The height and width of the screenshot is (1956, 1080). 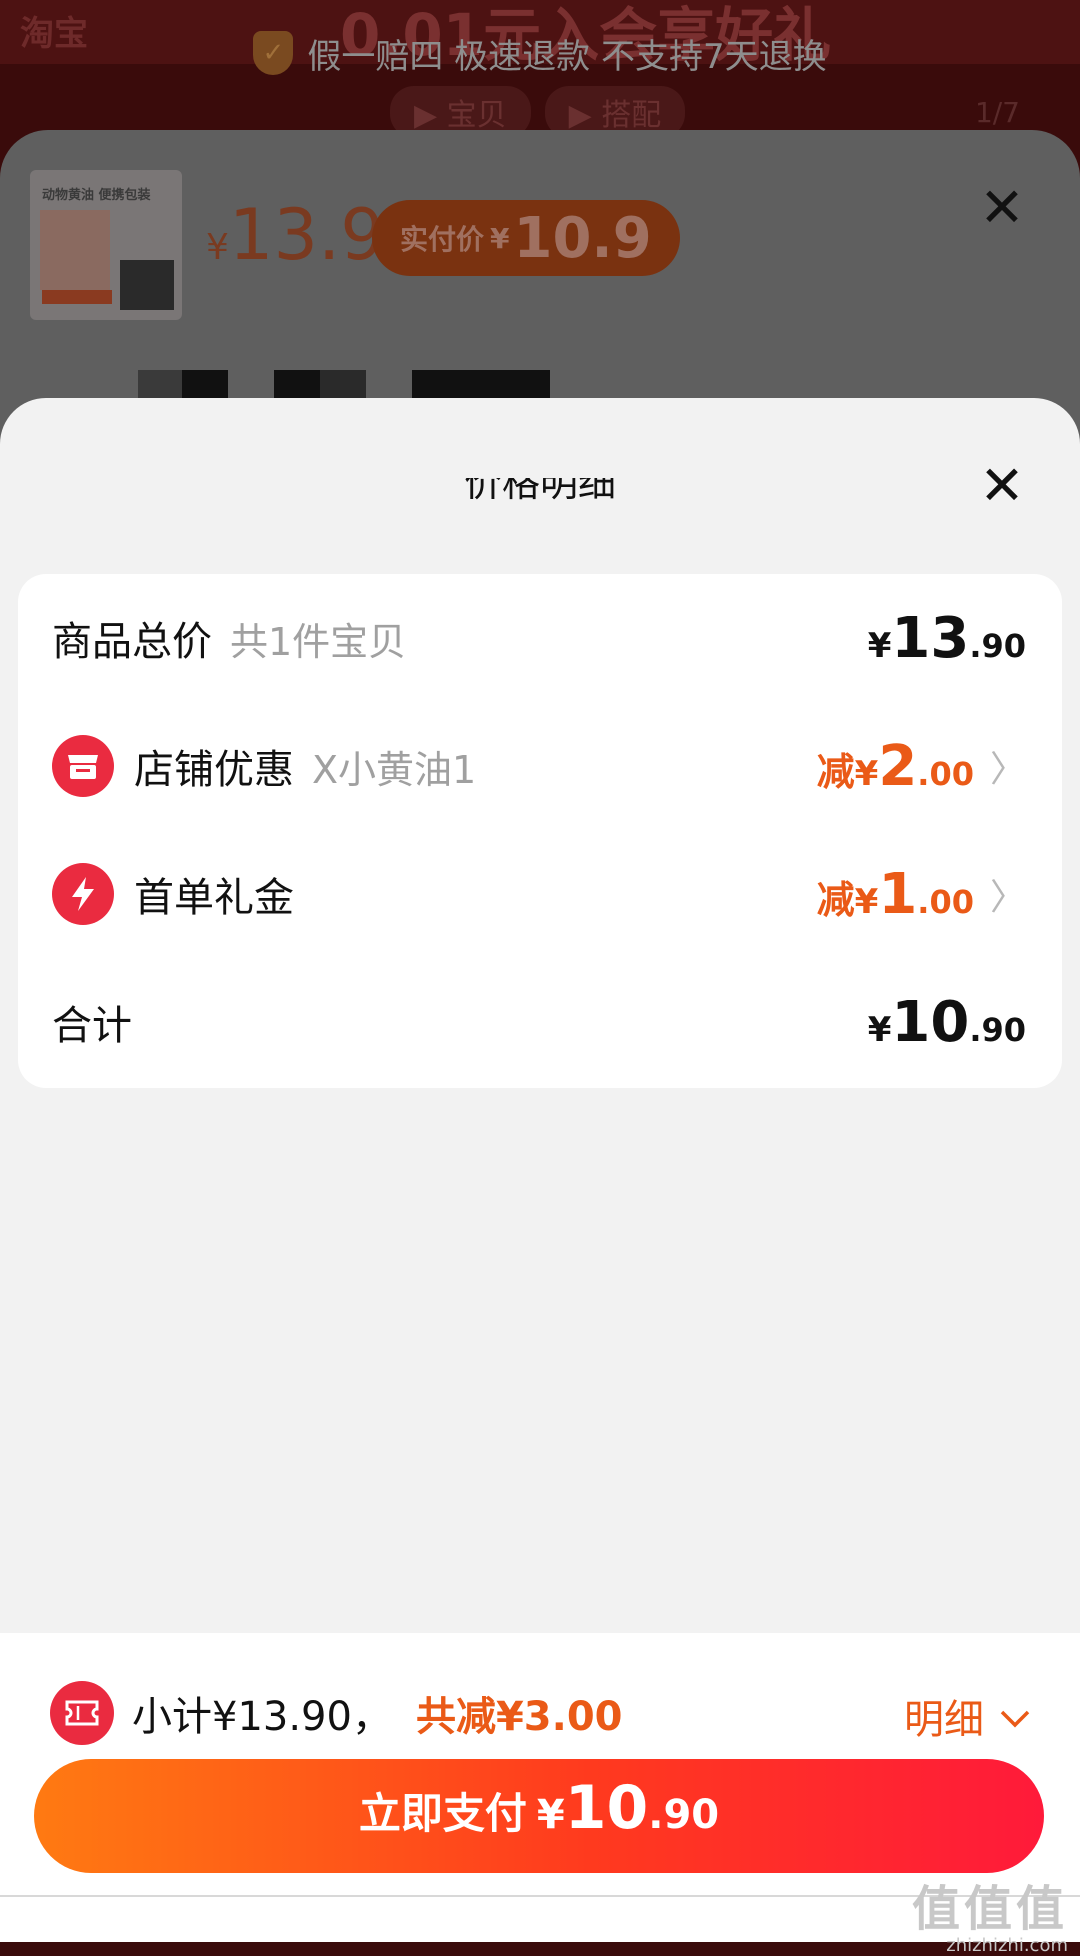 What do you see at coordinates (944, 1720) in the screenshot?
I see `detail-label: 明细` at bounding box center [944, 1720].